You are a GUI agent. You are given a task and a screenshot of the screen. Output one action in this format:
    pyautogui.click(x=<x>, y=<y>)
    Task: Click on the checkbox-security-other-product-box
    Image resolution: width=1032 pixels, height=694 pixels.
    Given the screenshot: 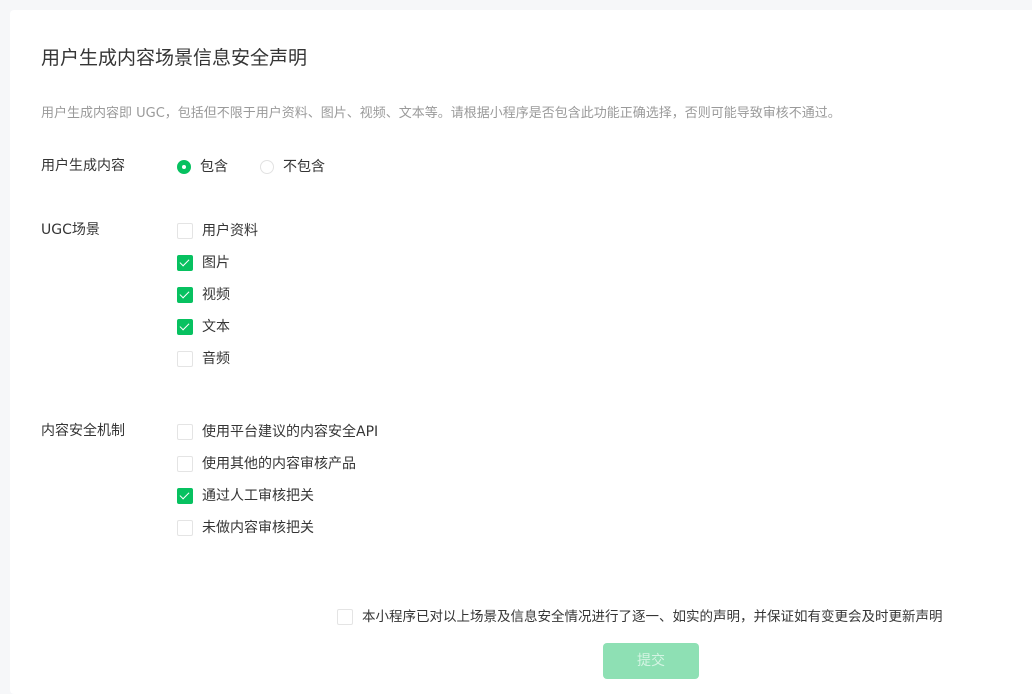 What is the action you would take?
    pyautogui.click(x=185, y=464)
    